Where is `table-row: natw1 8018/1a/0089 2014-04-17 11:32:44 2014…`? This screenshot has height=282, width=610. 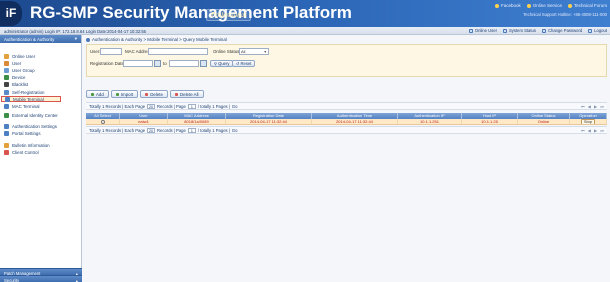 table-row: natw1 8018/1a/0089 2014-04-17 11:32:44 2014… is located at coordinates (346, 122).